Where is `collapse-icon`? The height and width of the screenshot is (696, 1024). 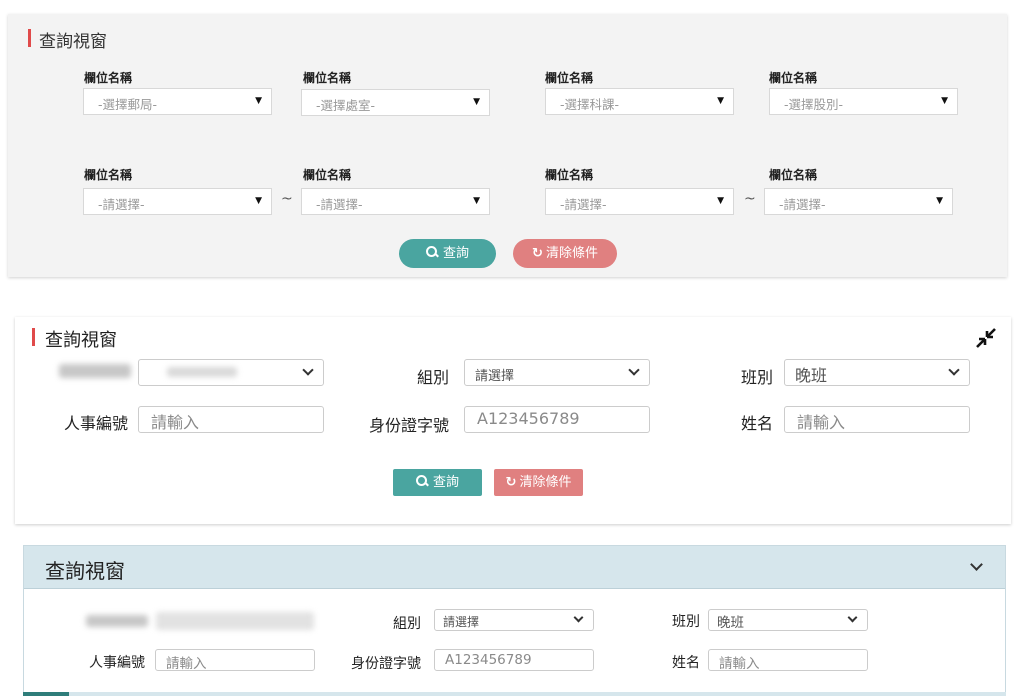
collapse-icon is located at coordinates (986, 338).